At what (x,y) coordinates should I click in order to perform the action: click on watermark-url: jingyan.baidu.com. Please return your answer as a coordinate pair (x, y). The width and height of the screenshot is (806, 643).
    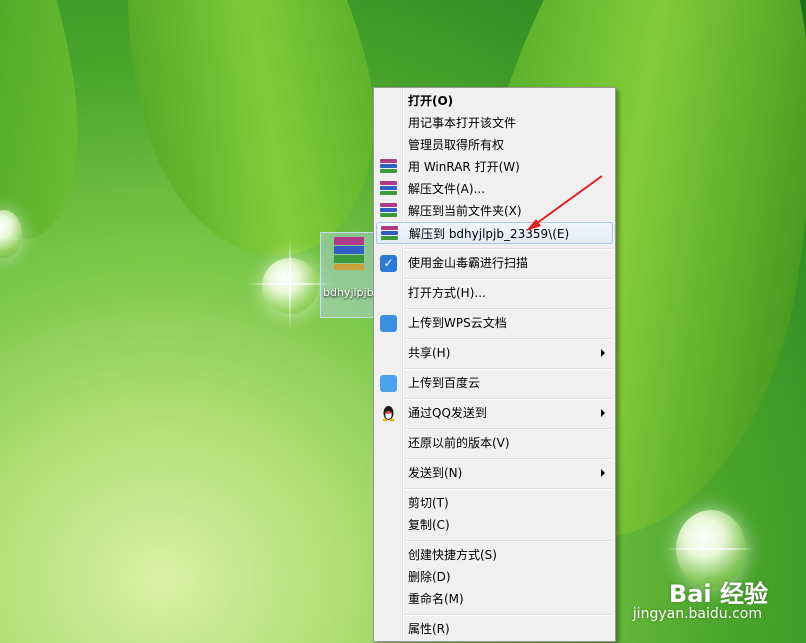
    Looking at the image, I should click on (697, 614).